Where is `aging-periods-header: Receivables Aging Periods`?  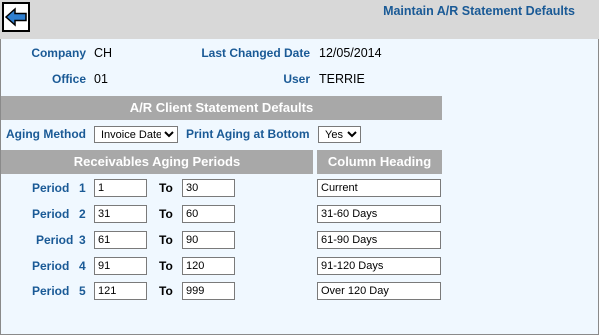 aging-periods-header: Receivables Aging Periods is located at coordinates (157, 162).